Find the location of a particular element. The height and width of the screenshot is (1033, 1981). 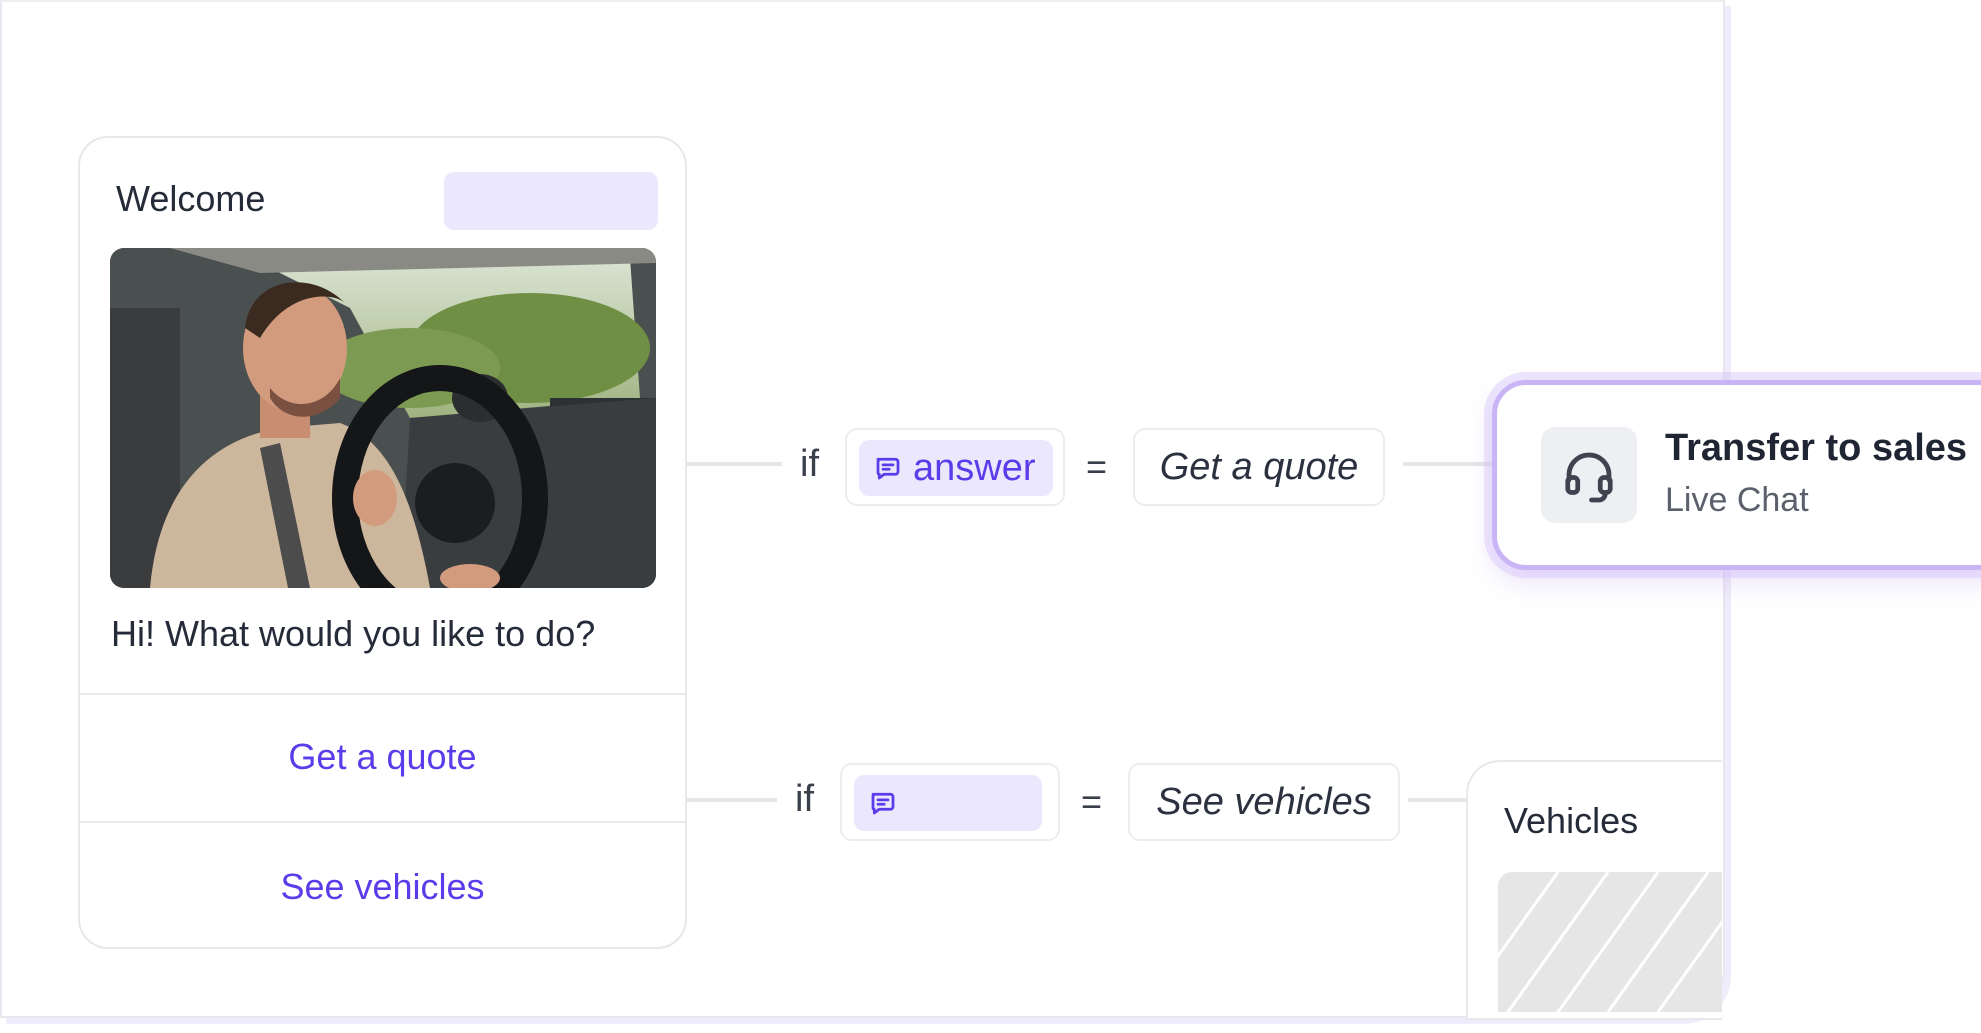

option-see-vehicles: See vehicles is located at coordinates (382, 884).